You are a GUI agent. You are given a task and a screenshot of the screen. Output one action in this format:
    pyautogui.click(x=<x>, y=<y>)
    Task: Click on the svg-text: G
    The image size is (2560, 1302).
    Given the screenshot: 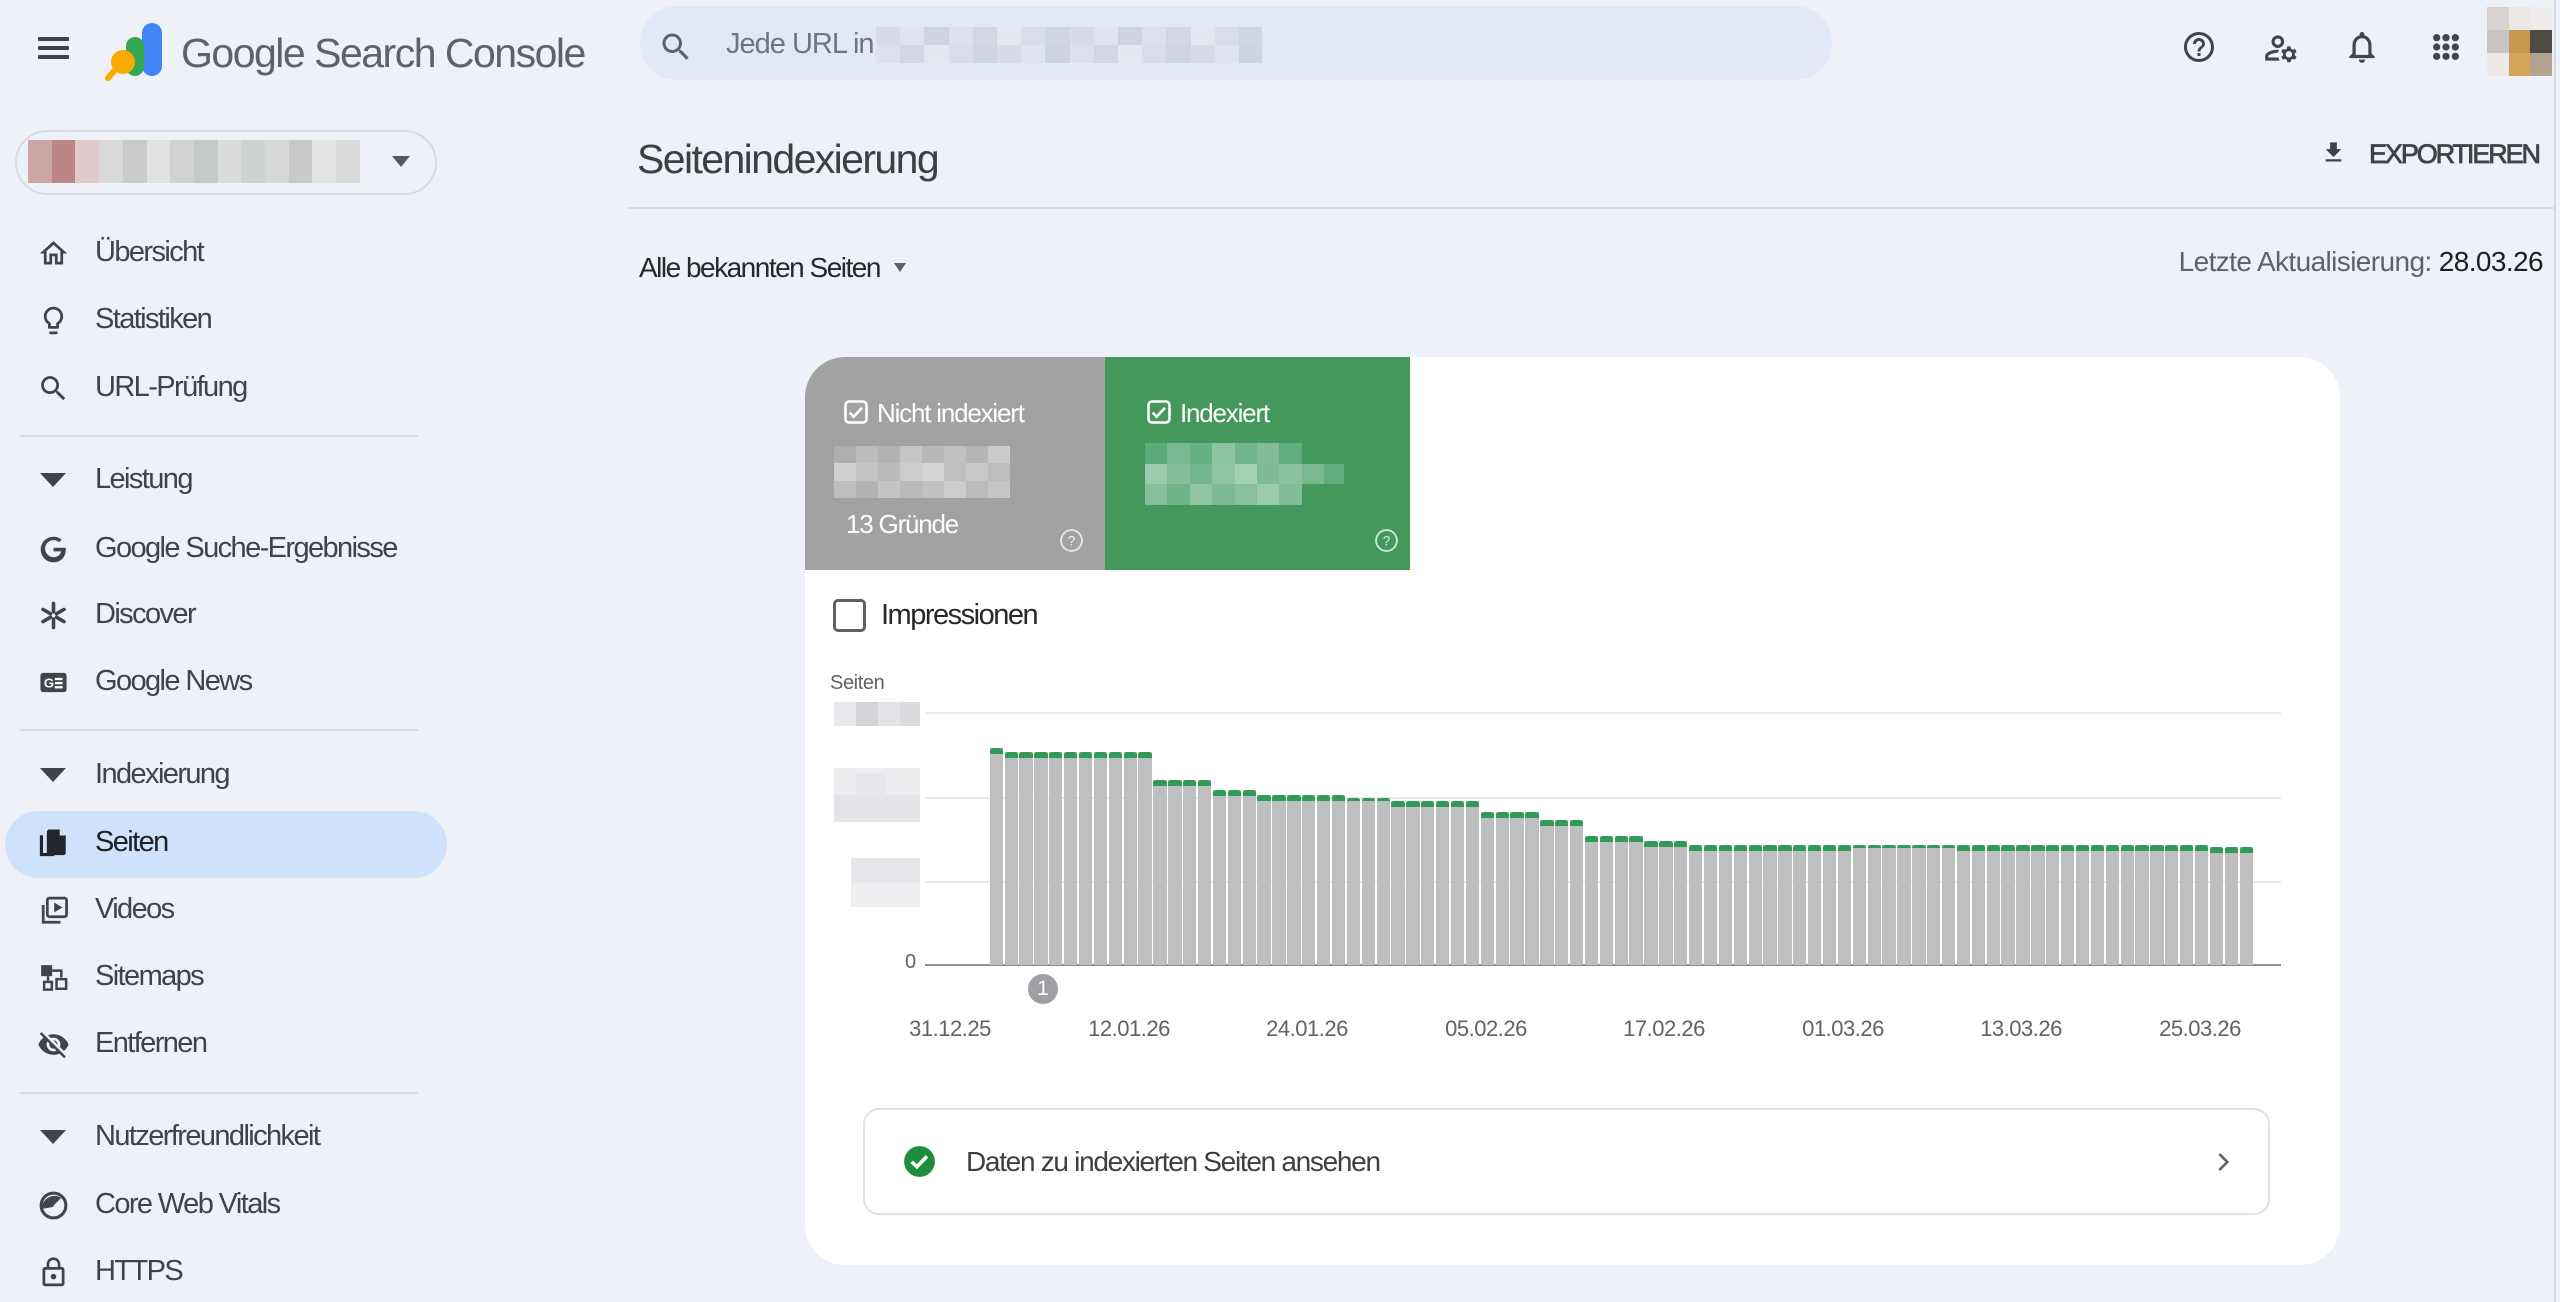 What is the action you would take?
    pyautogui.click(x=48, y=682)
    